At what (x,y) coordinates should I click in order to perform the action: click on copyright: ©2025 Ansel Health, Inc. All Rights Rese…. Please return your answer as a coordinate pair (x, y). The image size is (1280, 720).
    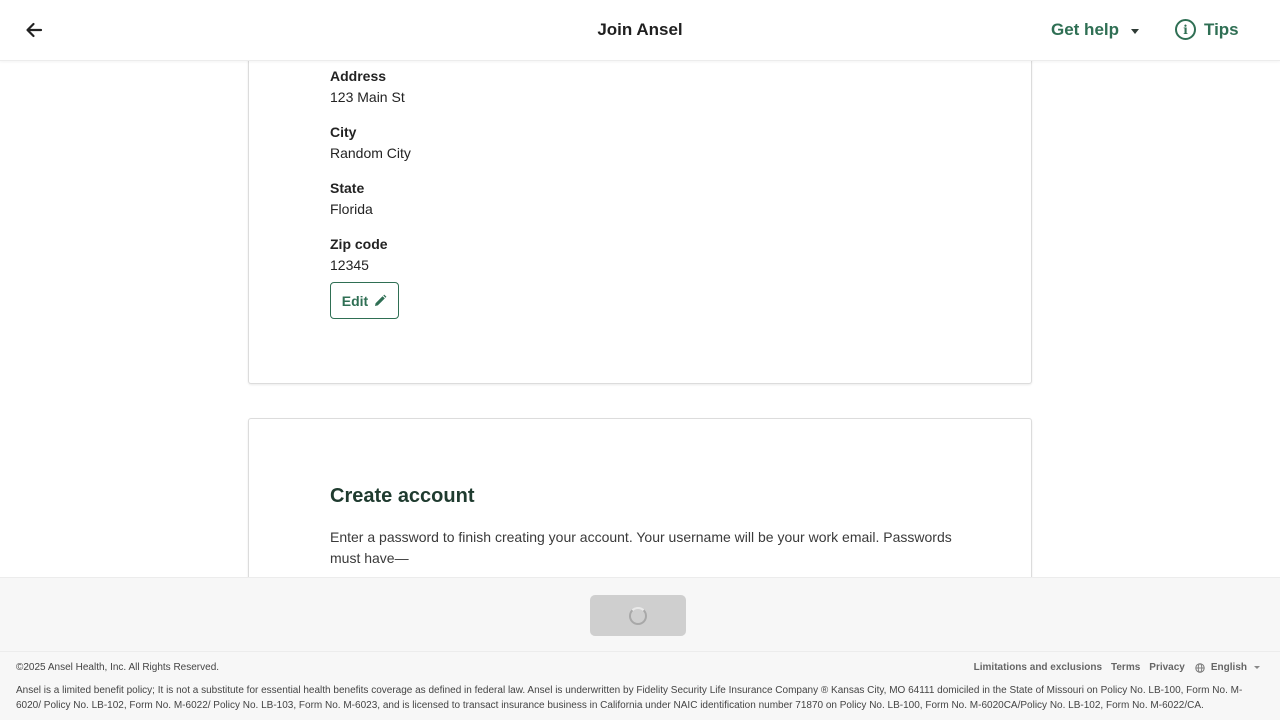
    Looking at the image, I should click on (118, 667).